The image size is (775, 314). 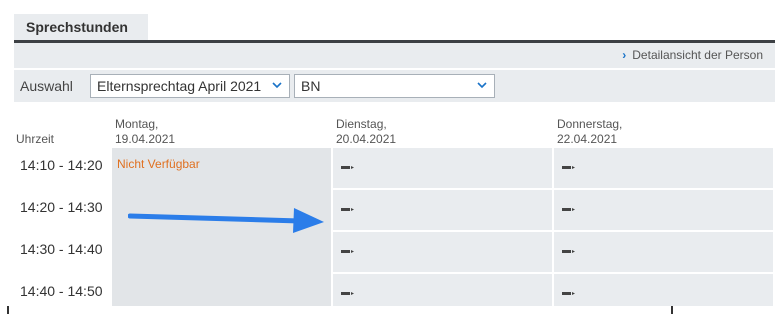 I want to click on day-weekday: Donnerstag,, so click(x=590, y=124).